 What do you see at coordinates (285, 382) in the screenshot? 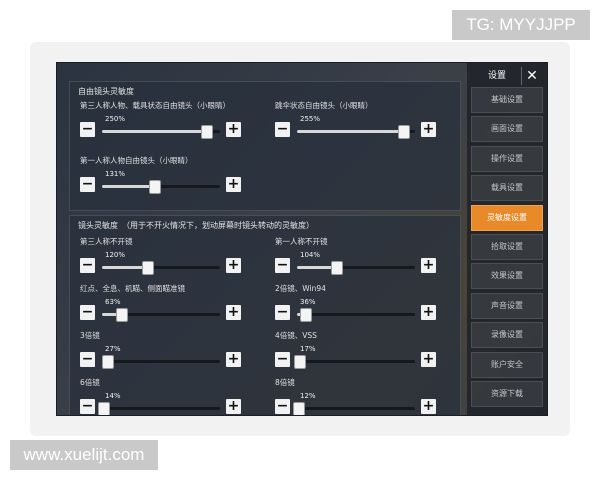
I see `setting-label: 8倍镜` at bounding box center [285, 382].